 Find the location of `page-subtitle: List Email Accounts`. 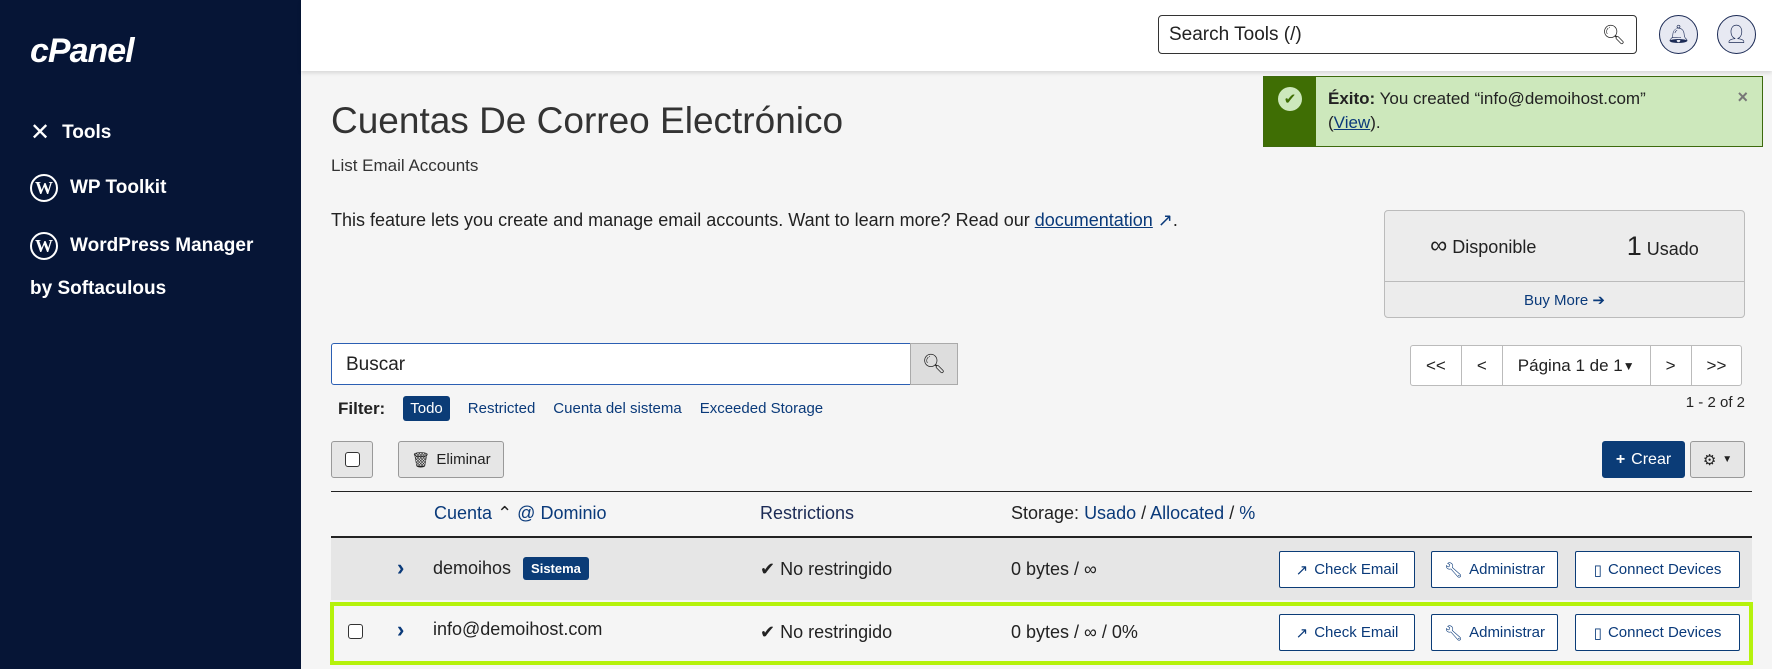

page-subtitle: List Email Accounts is located at coordinates (405, 165).